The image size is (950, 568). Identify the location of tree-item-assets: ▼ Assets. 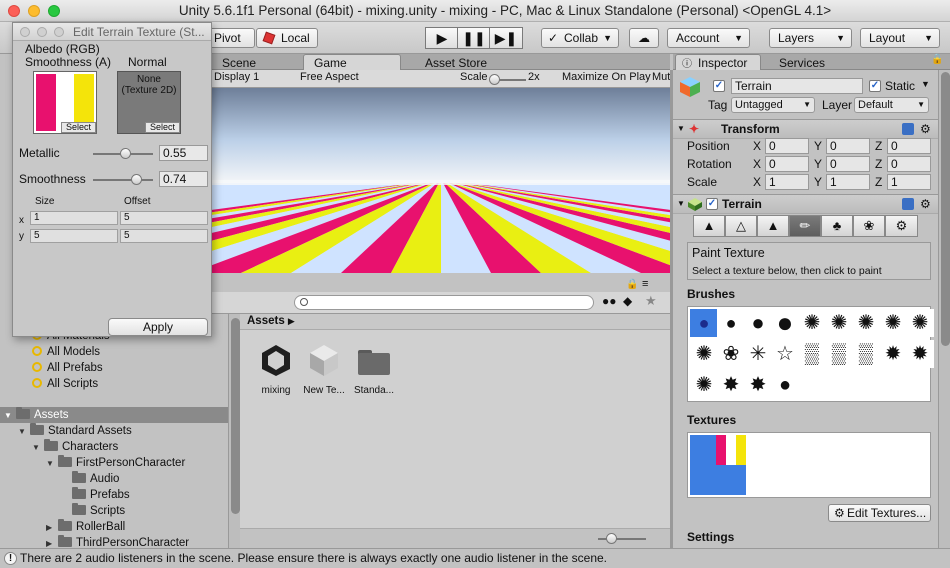
(114, 415).